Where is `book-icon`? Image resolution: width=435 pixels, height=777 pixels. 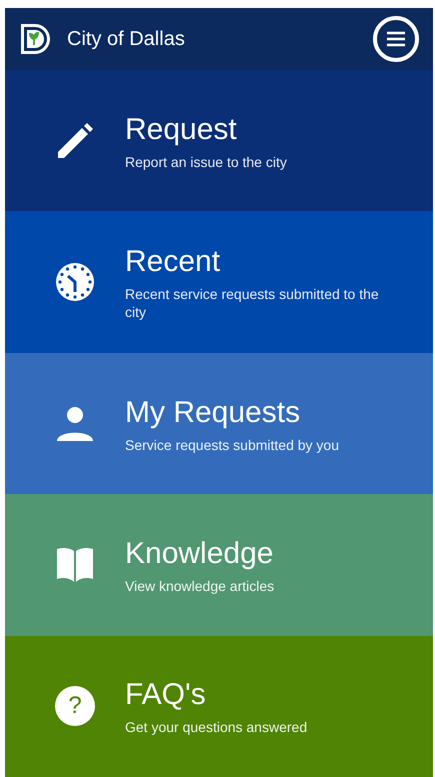
book-icon is located at coordinates (75, 564).